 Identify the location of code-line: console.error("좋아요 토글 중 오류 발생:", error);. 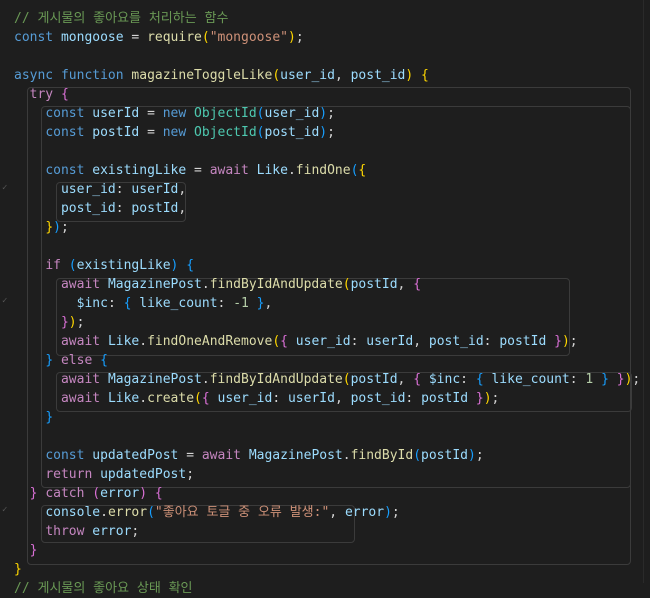
(206, 512).